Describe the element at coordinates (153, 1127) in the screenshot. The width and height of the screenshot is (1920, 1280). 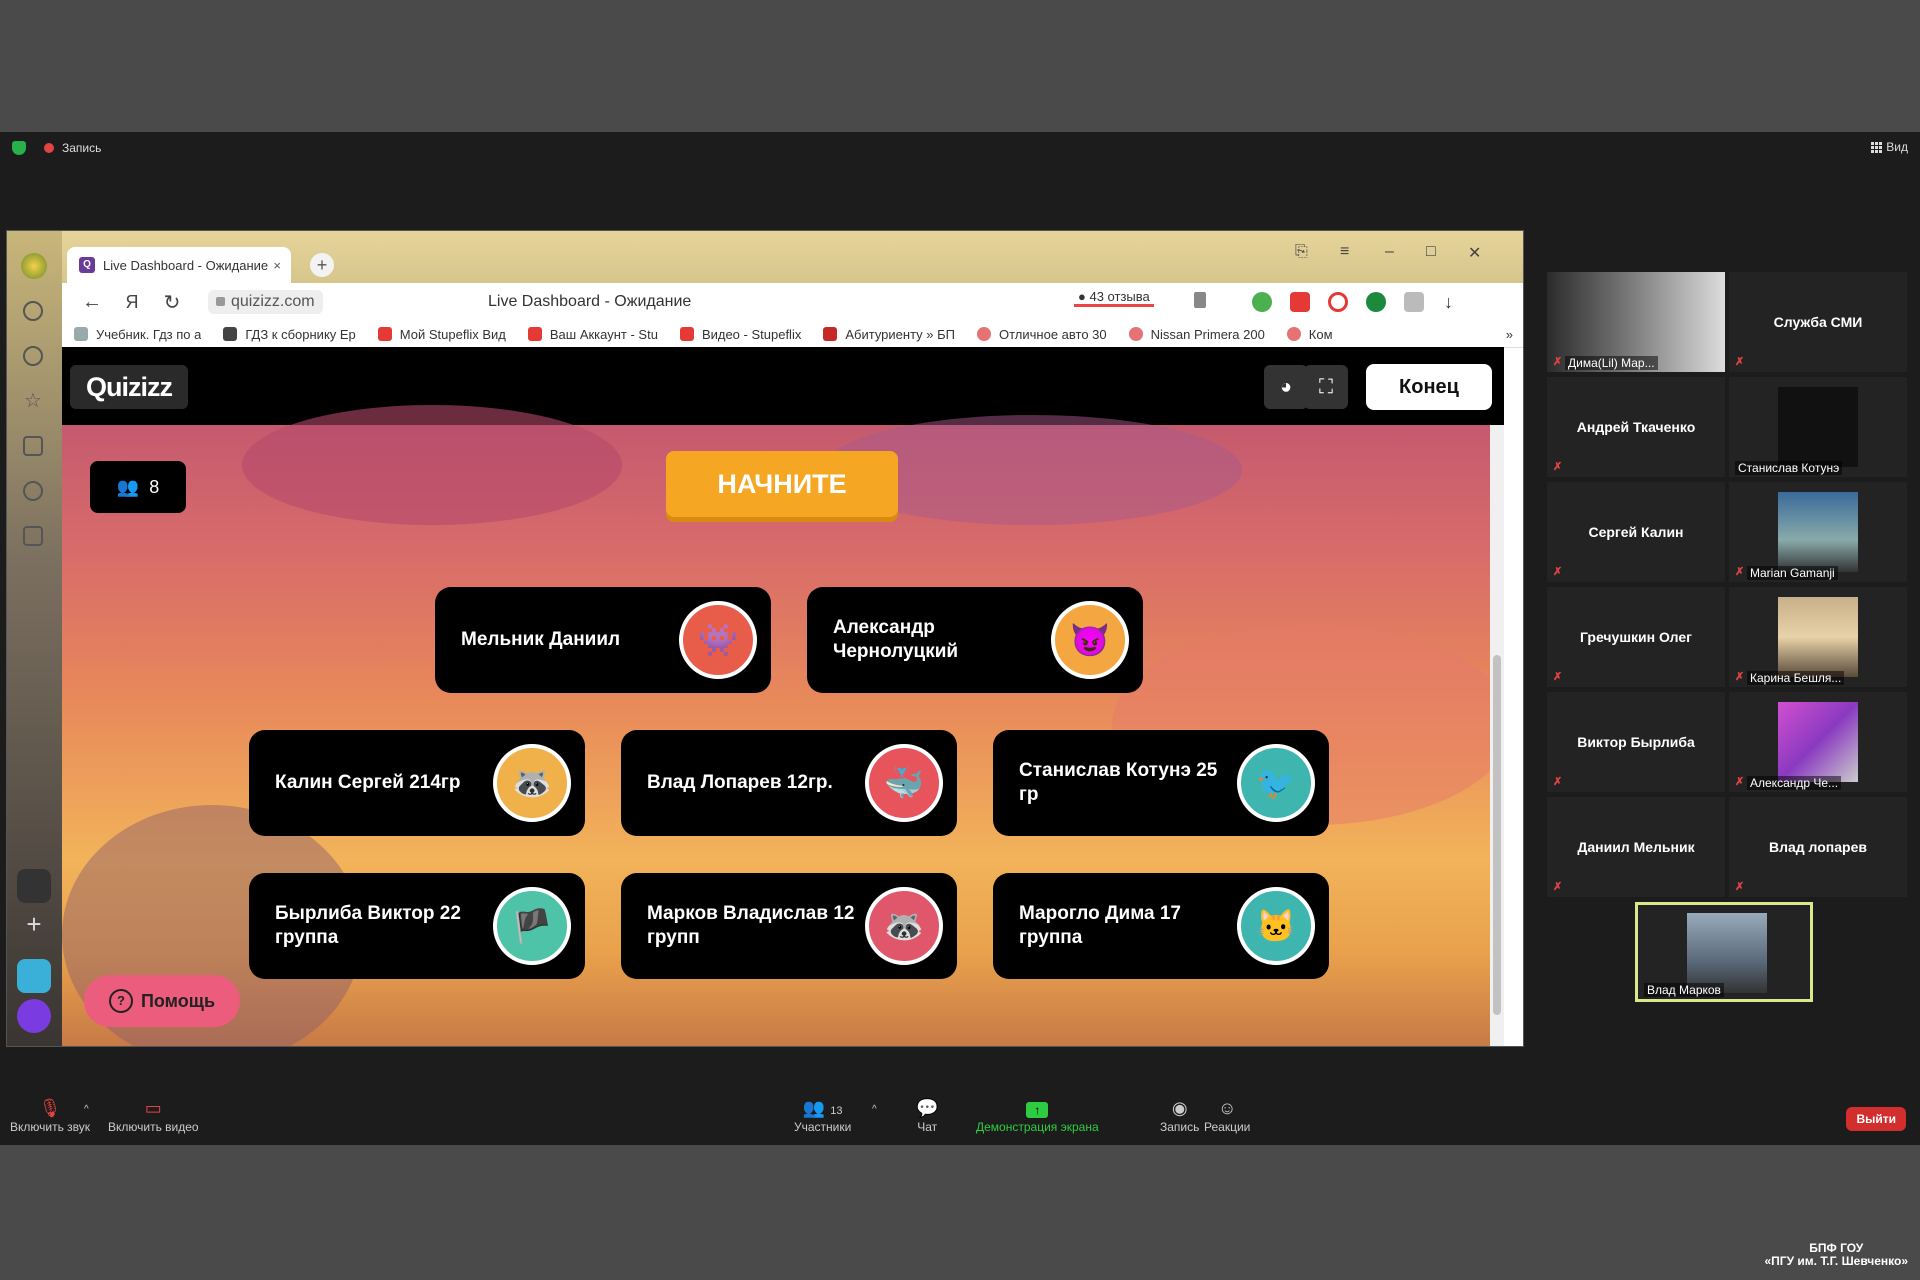
I see `start-video-label: Включить видео` at that location.